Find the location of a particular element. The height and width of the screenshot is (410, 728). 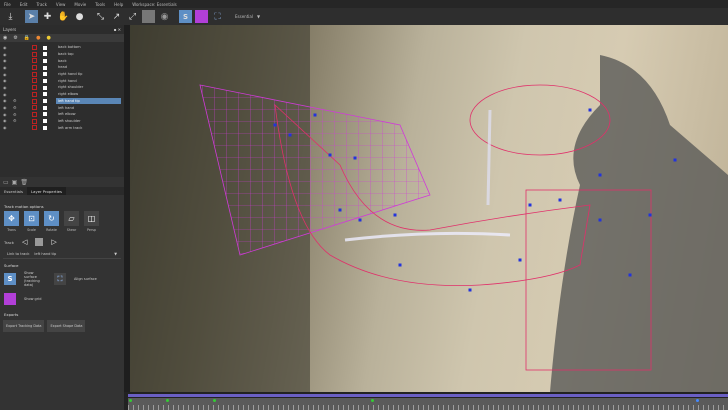

timeline-range-bar is located at coordinates (428, 395).